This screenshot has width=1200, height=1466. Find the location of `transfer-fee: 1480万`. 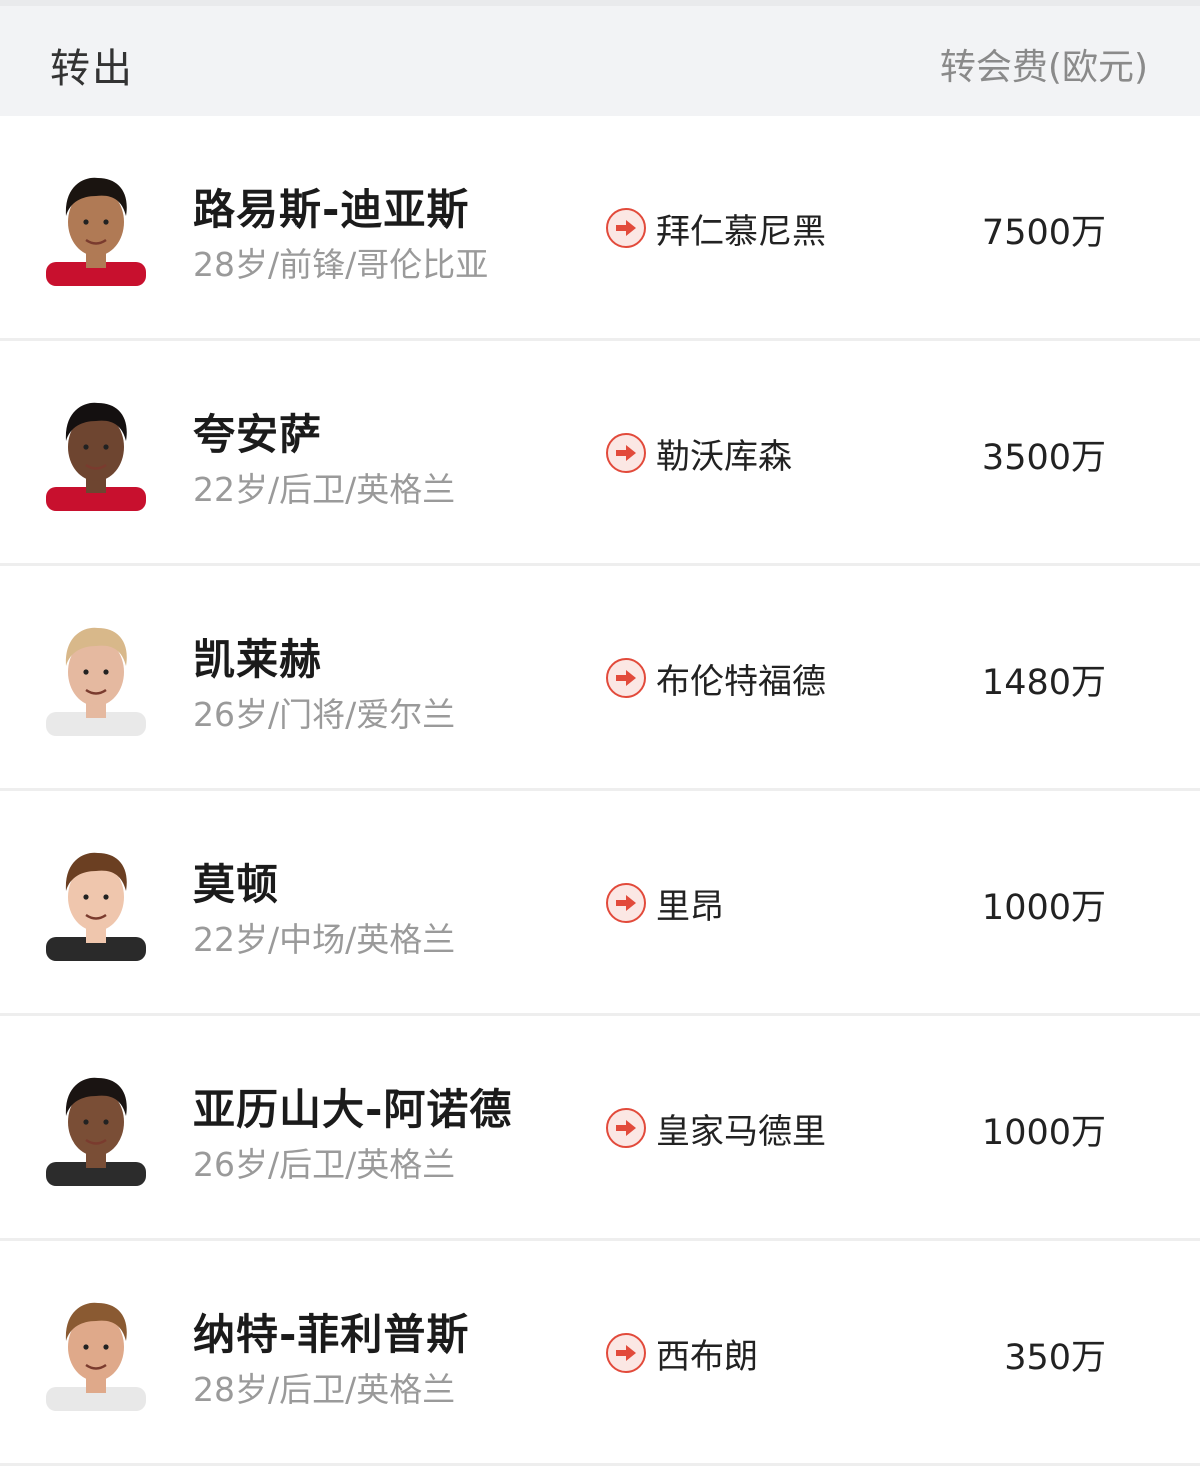

transfer-fee: 1480万 is located at coordinates (1043, 683).